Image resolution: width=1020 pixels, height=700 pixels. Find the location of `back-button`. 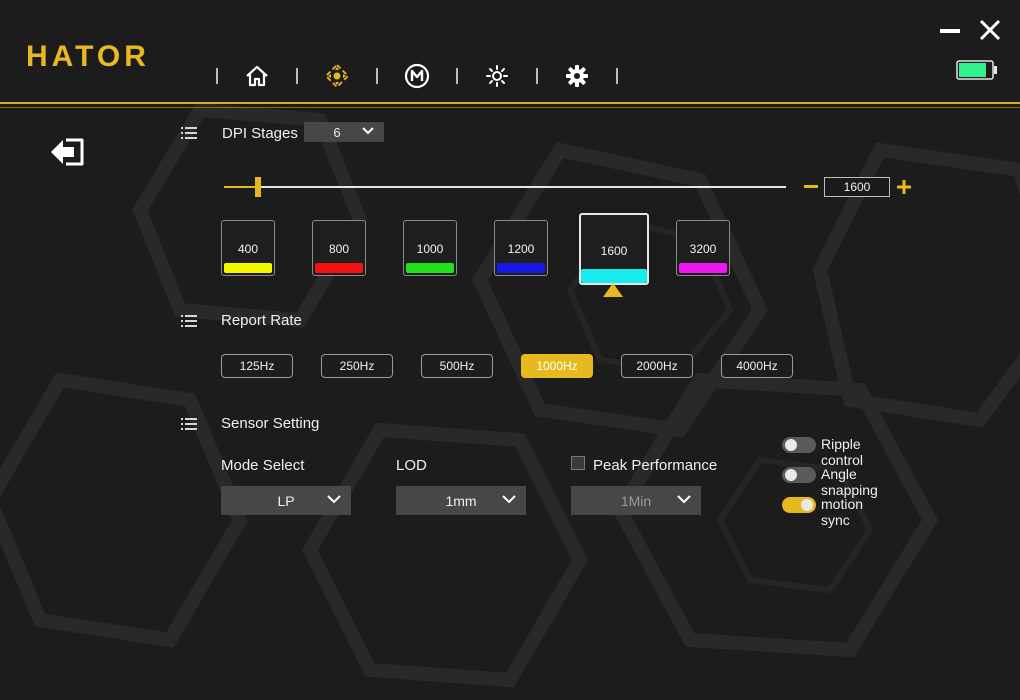

back-button is located at coordinates (68, 154).